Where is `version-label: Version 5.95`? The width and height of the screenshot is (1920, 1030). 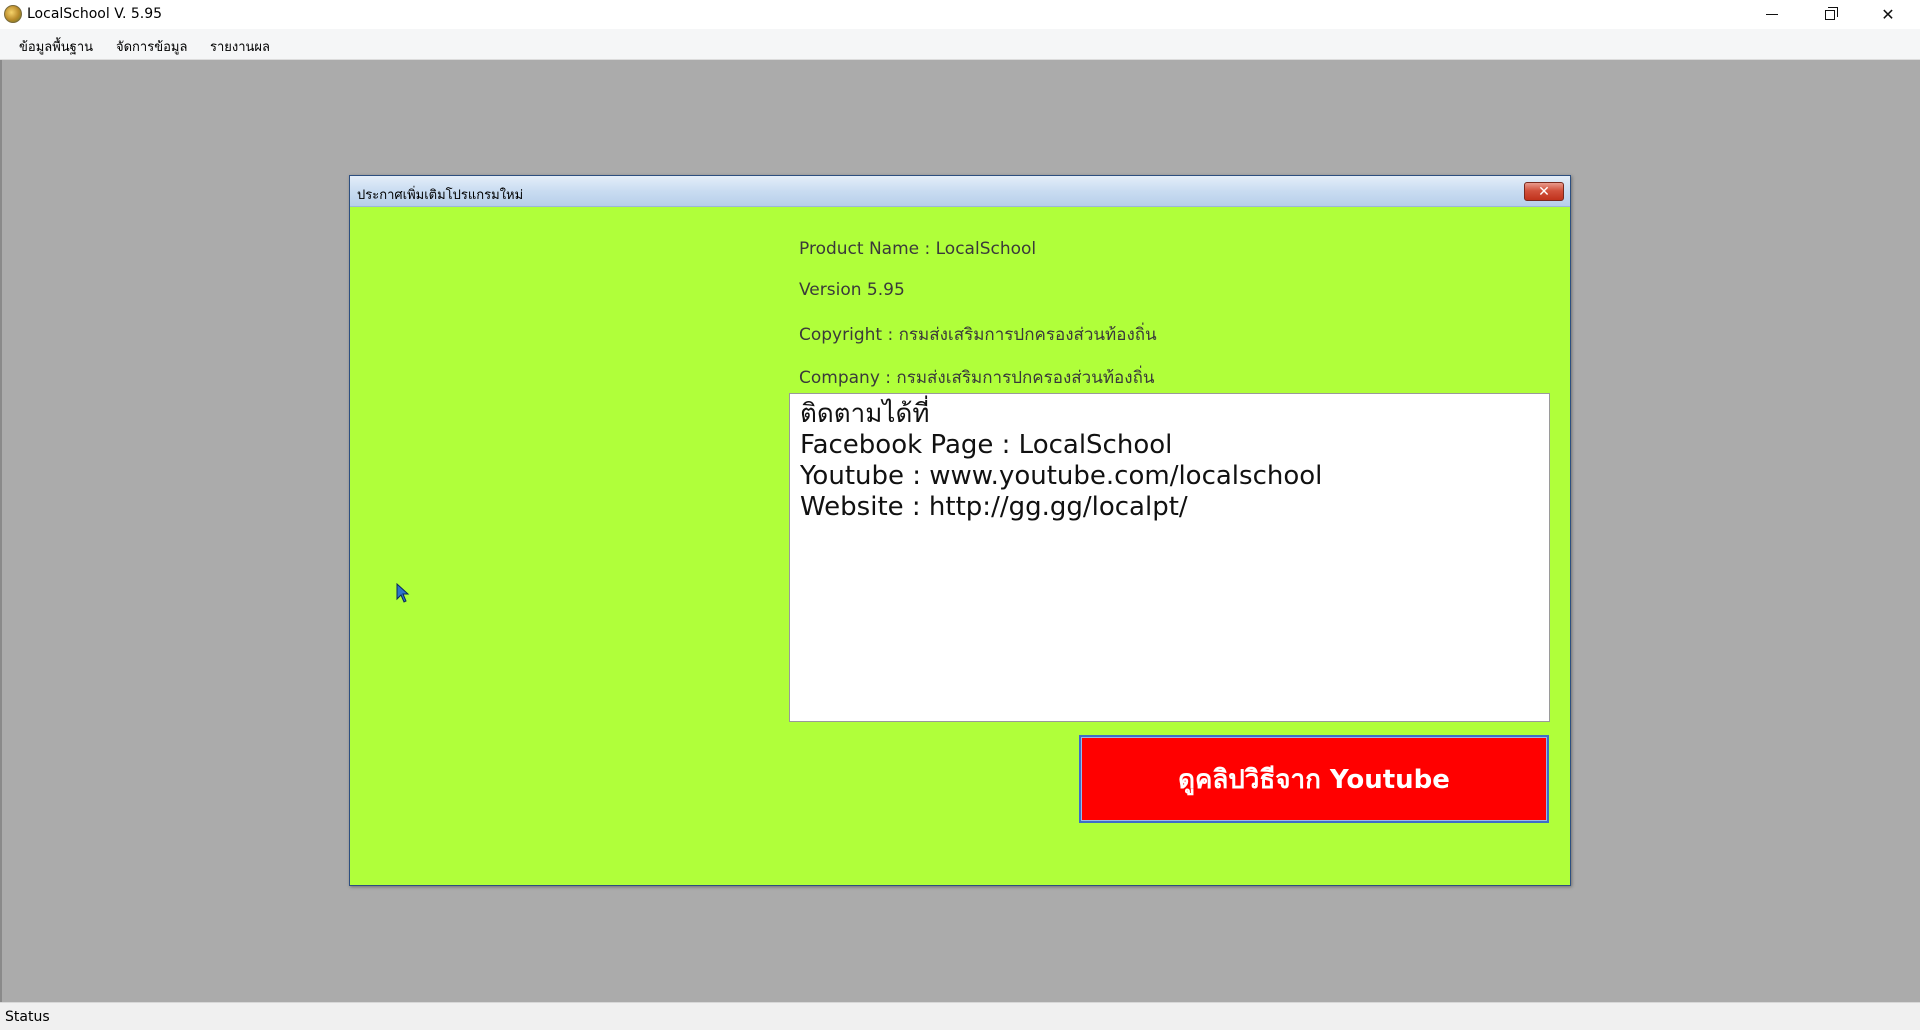 version-label: Version 5.95 is located at coordinates (852, 290).